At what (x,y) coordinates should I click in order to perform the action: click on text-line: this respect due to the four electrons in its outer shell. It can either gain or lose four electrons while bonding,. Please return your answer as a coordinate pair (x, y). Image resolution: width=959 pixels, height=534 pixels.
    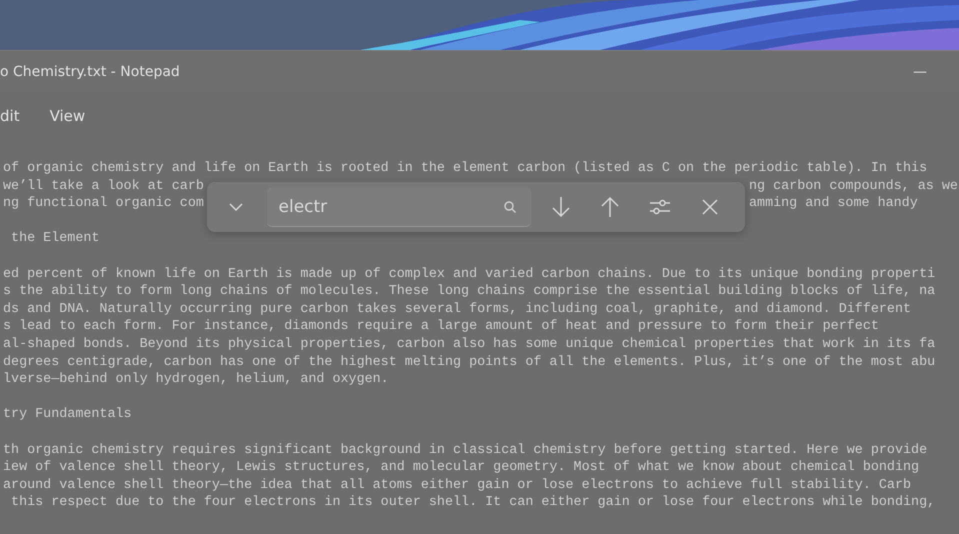
    Looking at the image, I should click on (473, 503).